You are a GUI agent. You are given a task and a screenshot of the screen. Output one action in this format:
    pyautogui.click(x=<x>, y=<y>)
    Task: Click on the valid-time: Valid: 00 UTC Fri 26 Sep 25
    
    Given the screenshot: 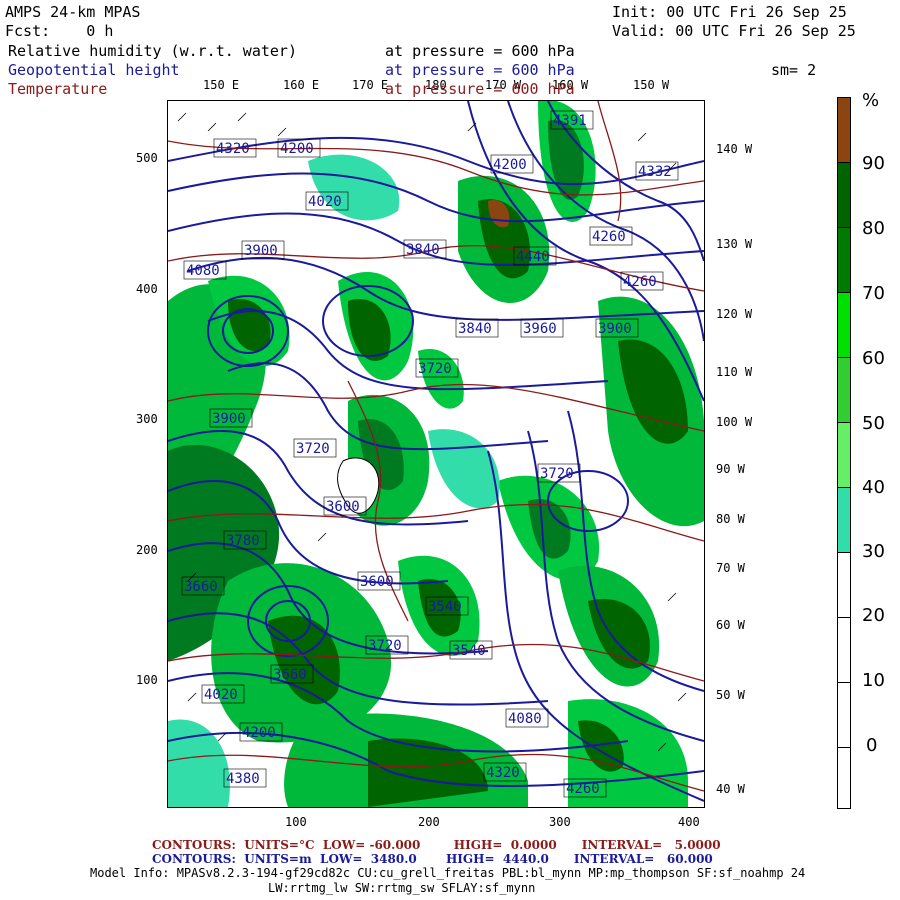 What is the action you would take?
    pyautogui.click(x=734, y=31)
    